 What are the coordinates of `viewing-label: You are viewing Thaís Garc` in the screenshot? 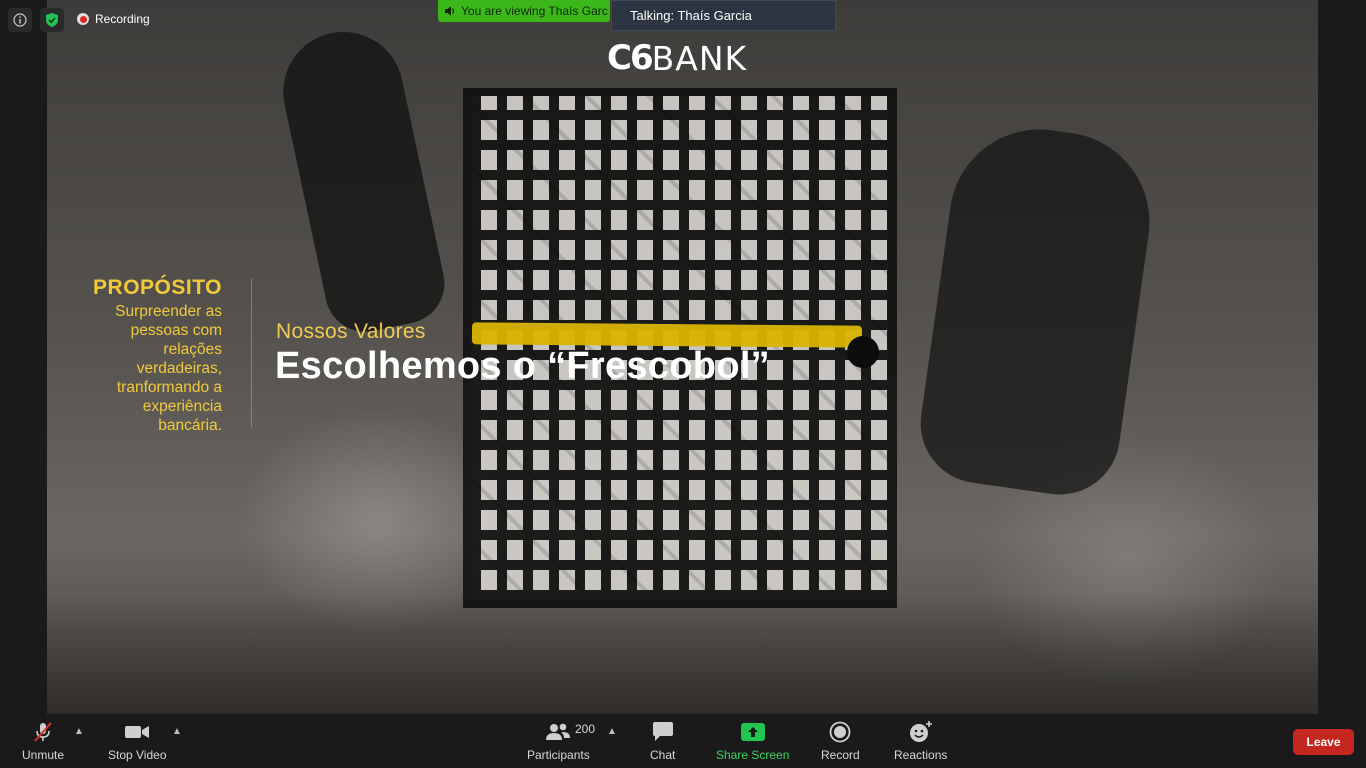 It's located at (534, 11).